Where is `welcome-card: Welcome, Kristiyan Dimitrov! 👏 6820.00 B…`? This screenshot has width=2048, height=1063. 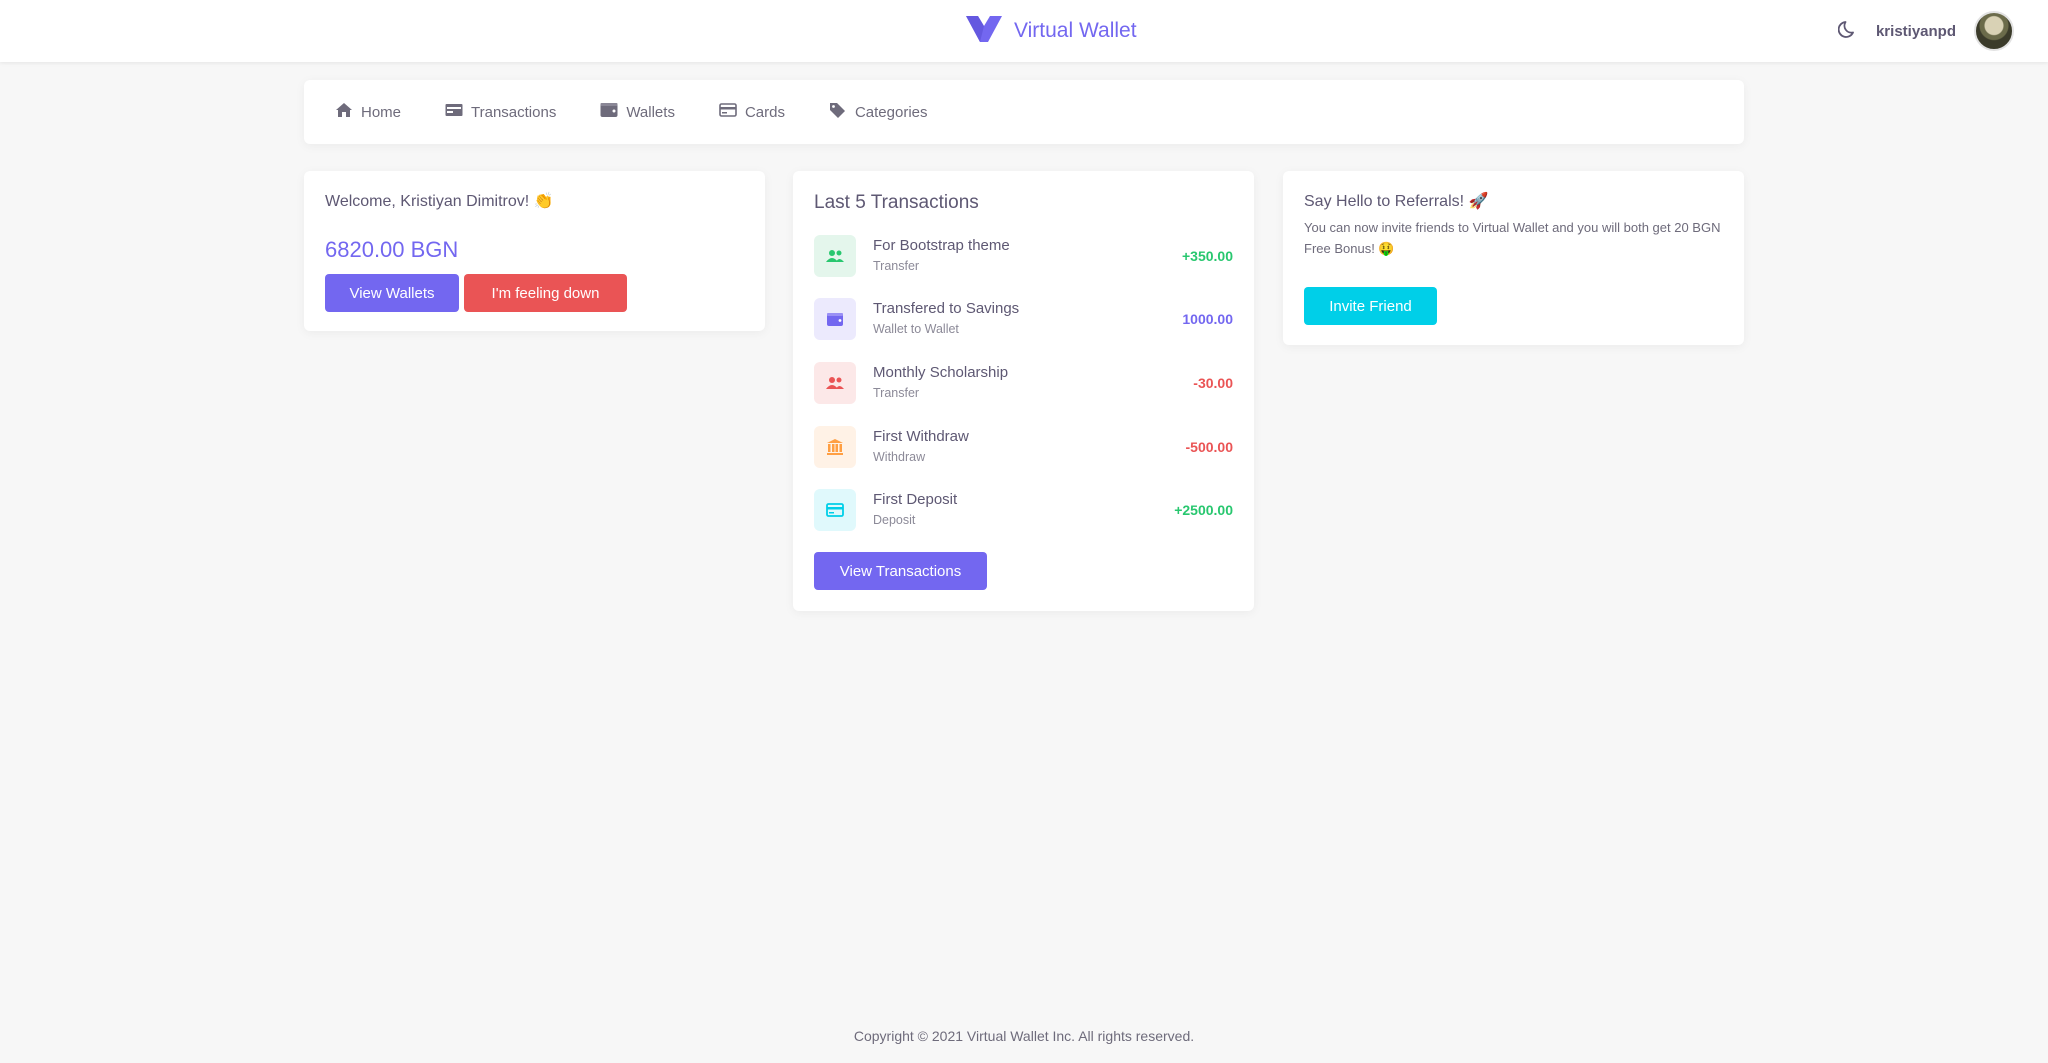
welcome-card: Welcome, Kristiyan Dimitrov! 👏 6820.00 B… is located at coordinates (534, 251).